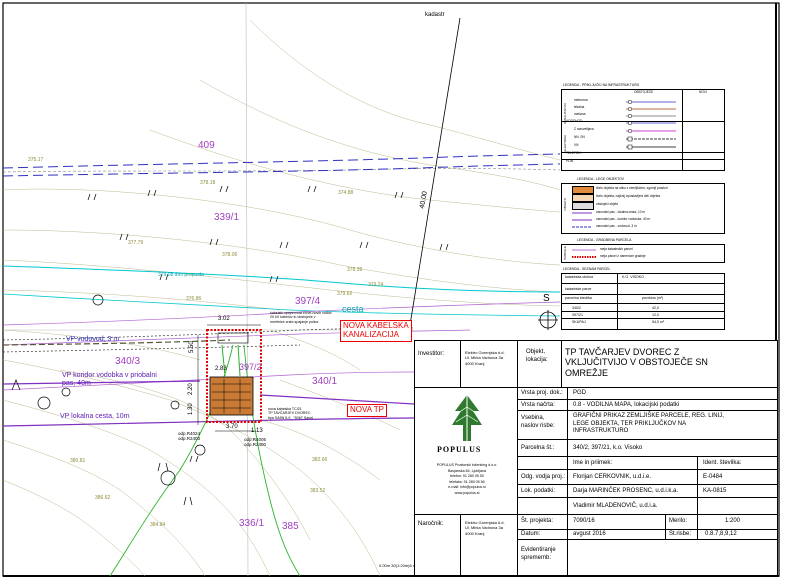  I want to click on elevation-label: 378.06, so click(230, 255).